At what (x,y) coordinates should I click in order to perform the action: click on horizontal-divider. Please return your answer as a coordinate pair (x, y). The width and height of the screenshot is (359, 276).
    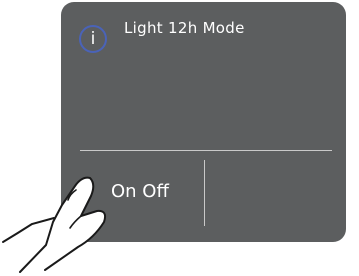
    Looking at the image, I should click on (206, 150).